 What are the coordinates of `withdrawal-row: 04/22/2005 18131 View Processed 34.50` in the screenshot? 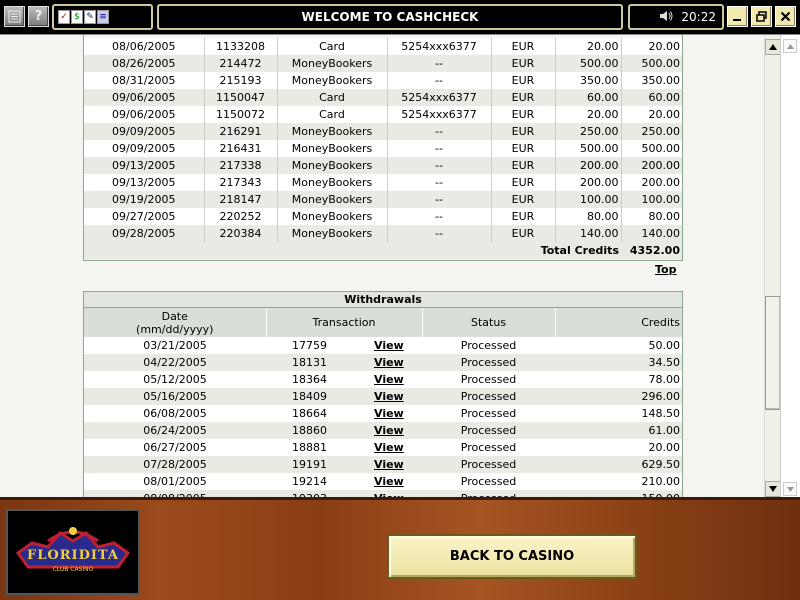 It's located at (383, 362).